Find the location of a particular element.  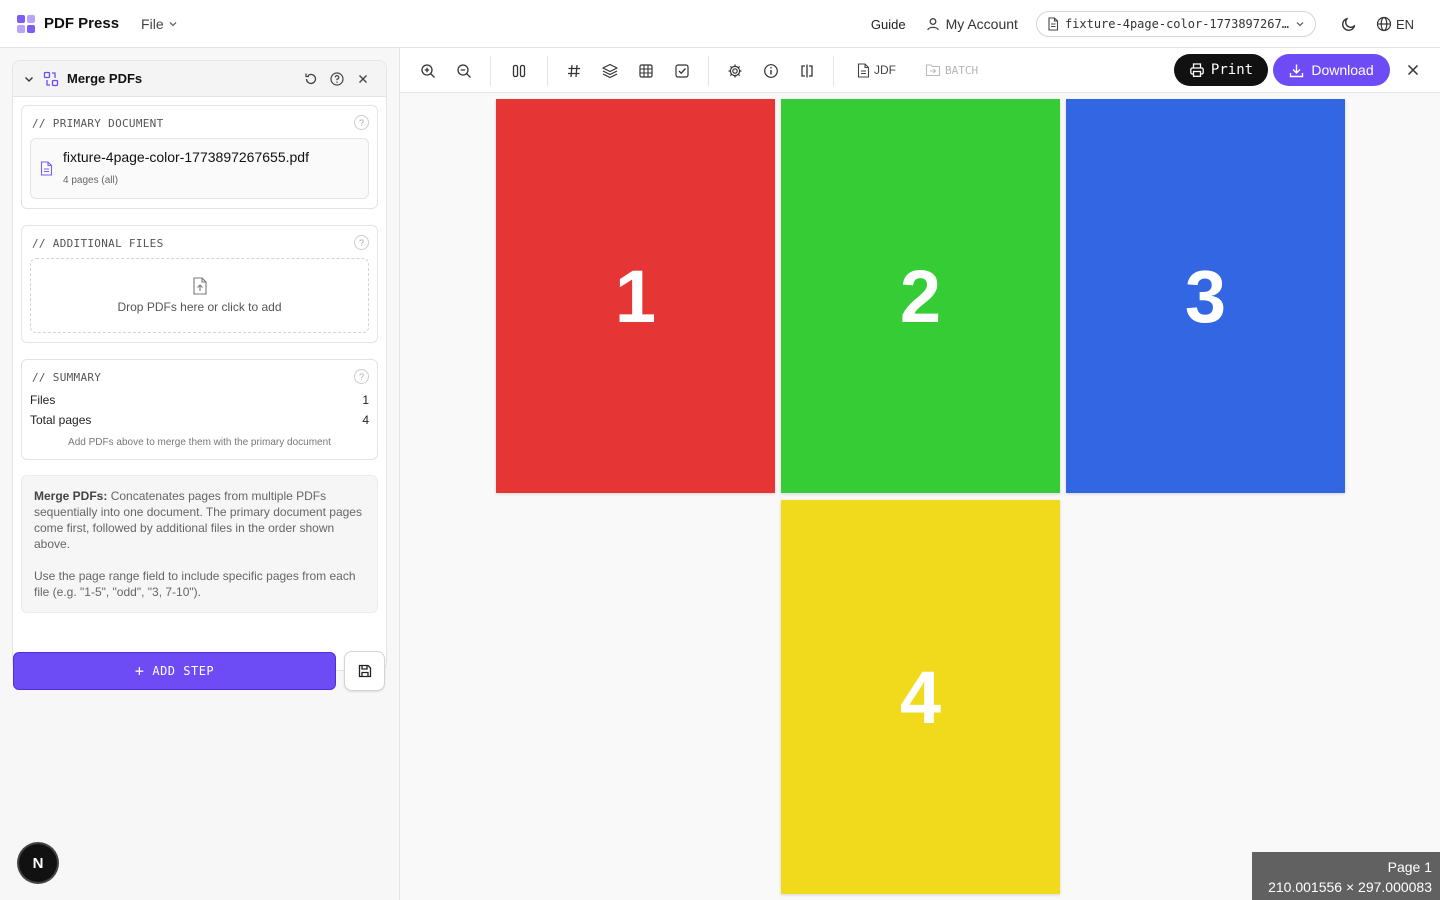

viewer-toolbar: JDF BATCH Print Download is located at coordinates (920, 70).